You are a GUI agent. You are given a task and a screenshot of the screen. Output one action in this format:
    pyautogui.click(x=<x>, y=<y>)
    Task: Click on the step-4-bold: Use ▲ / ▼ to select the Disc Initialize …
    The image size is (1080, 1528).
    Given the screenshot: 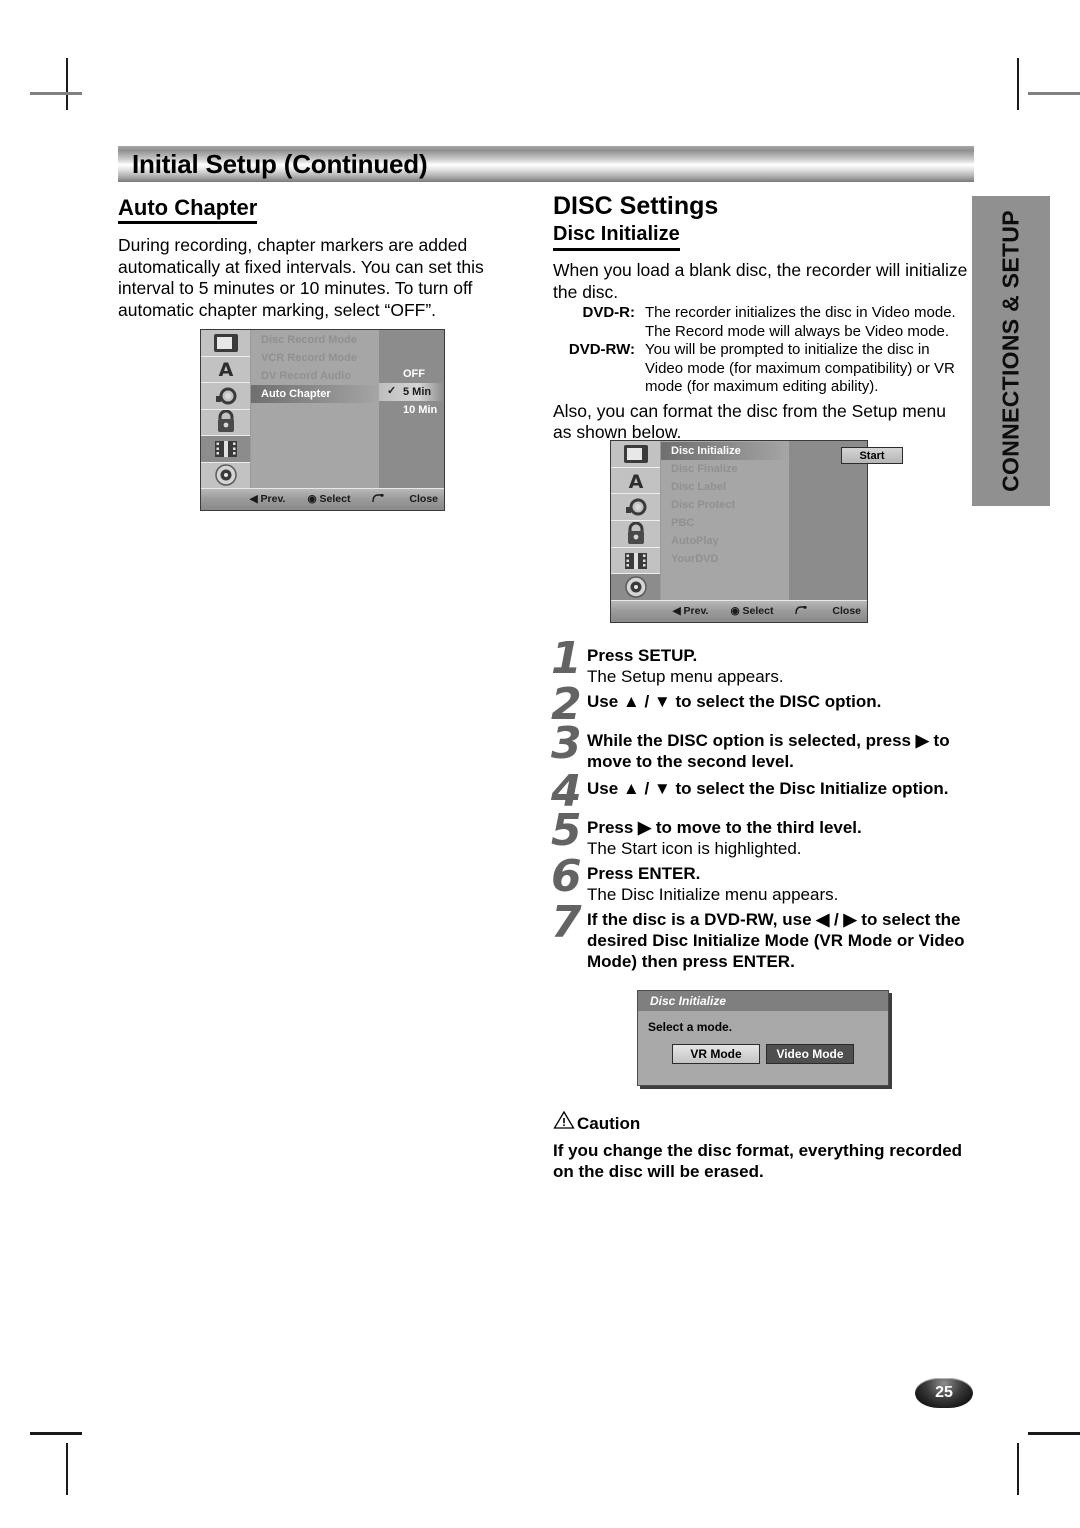 What is the action you would take?
    pyautogui.click(x=768, y=788)
    